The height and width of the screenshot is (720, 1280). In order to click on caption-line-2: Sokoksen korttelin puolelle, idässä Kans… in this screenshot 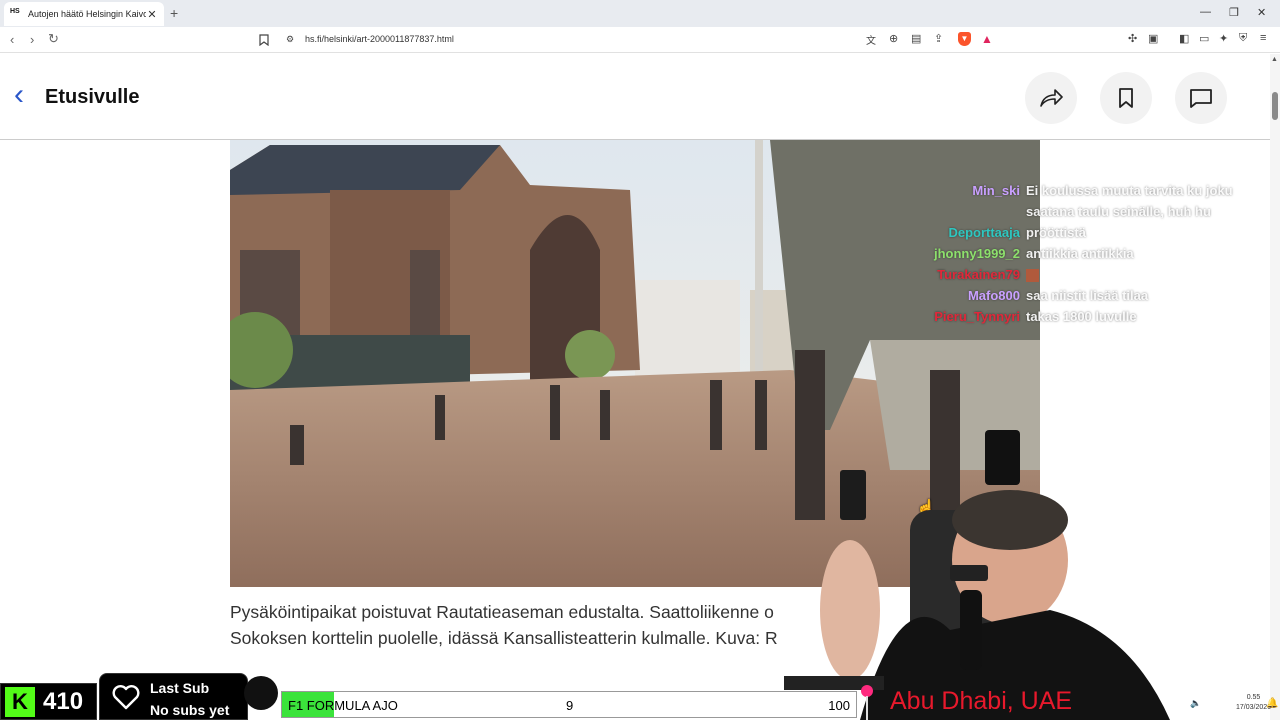, I will do `click(504, 638)`.